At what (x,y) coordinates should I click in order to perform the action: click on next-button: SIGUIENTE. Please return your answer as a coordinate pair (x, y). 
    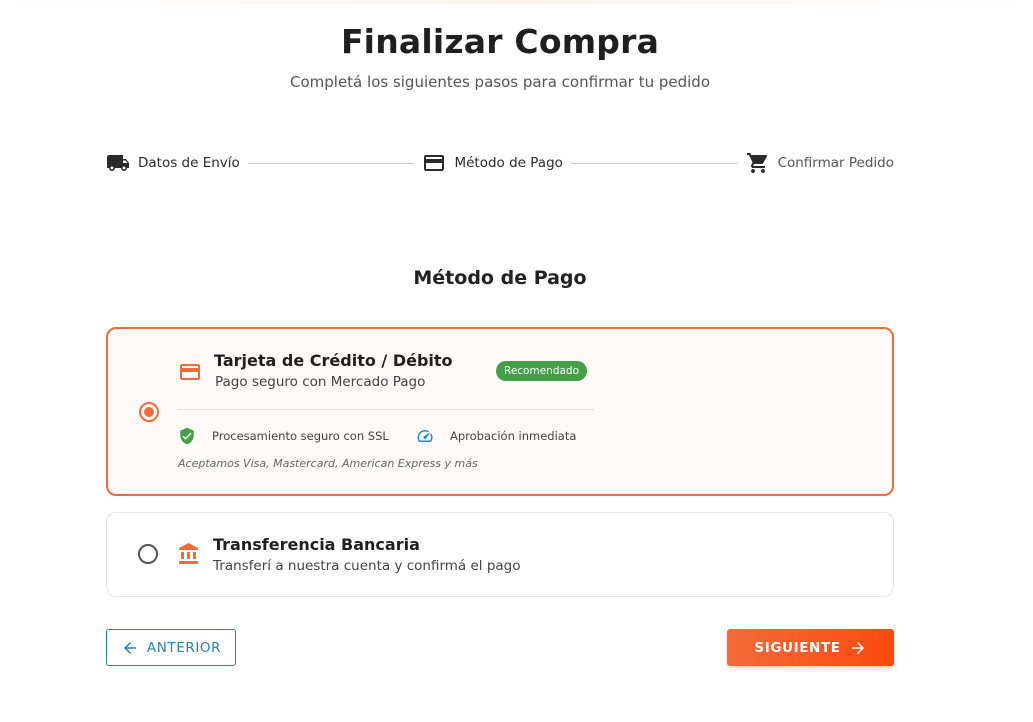
    Looking at the image, I should click on (810, 647).